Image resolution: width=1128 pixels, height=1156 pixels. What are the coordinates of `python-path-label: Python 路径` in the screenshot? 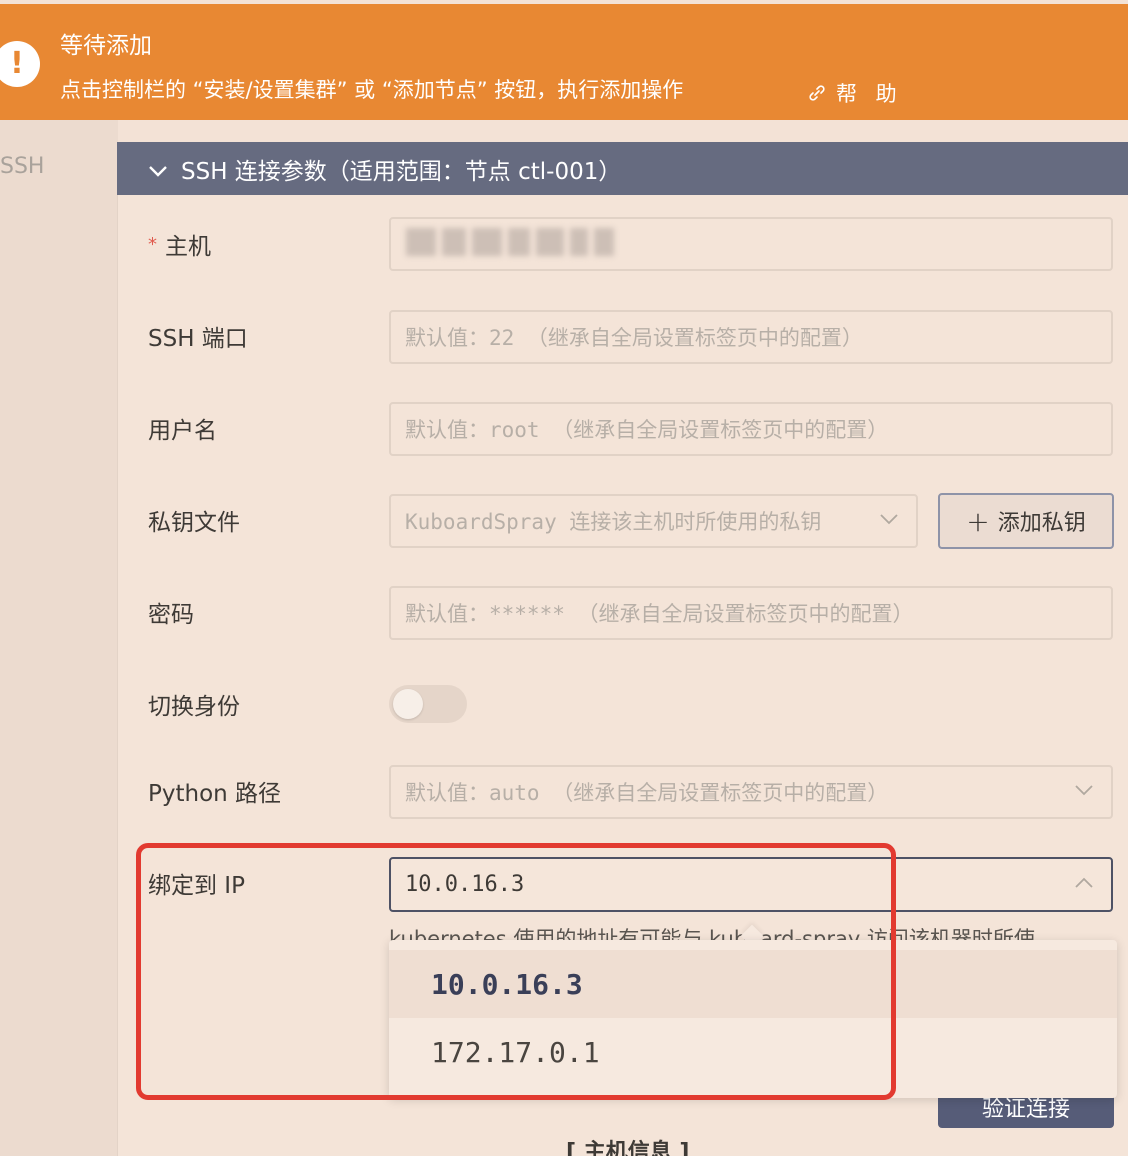 It's located at (215, 794).